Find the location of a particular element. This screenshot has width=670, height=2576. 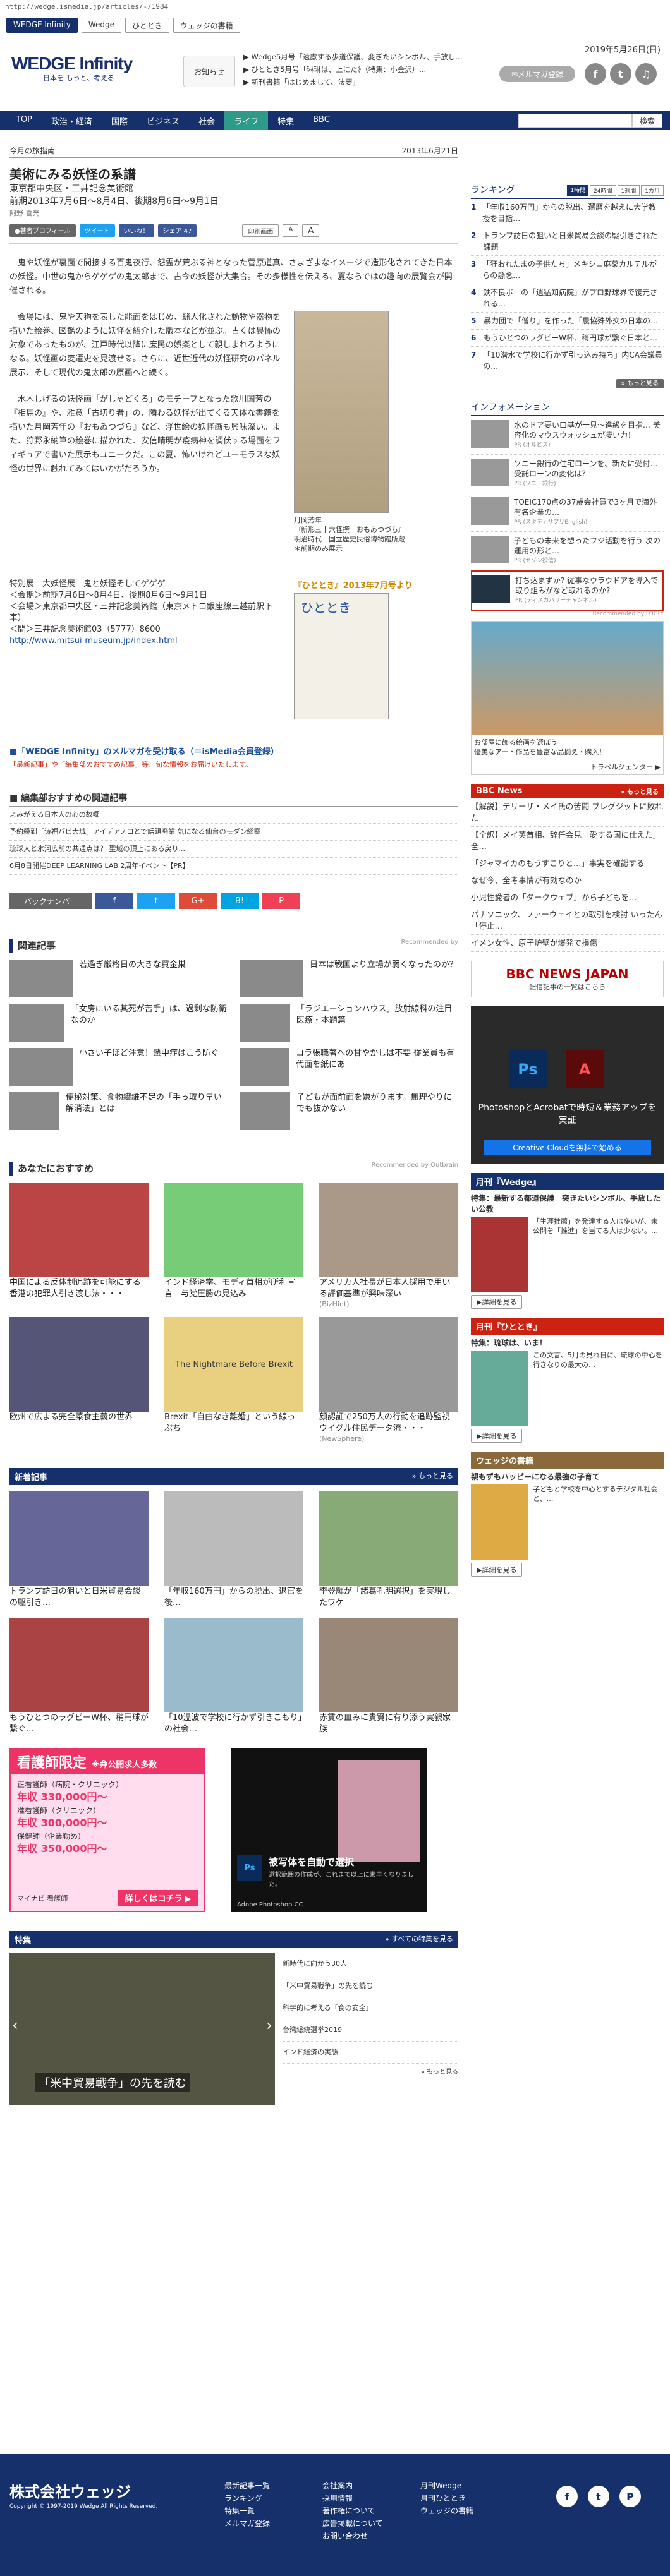

share-hatena-button: B! is located at coordinates (240, 901).